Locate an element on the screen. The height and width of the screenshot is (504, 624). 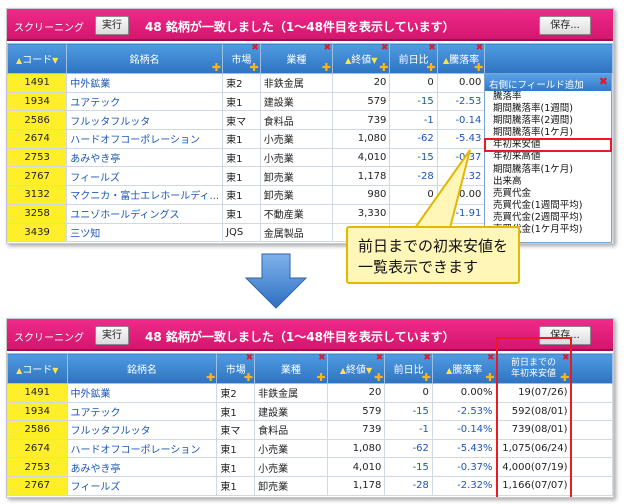
cell-industry: 卸売業 is located at coordinates (296, 176).